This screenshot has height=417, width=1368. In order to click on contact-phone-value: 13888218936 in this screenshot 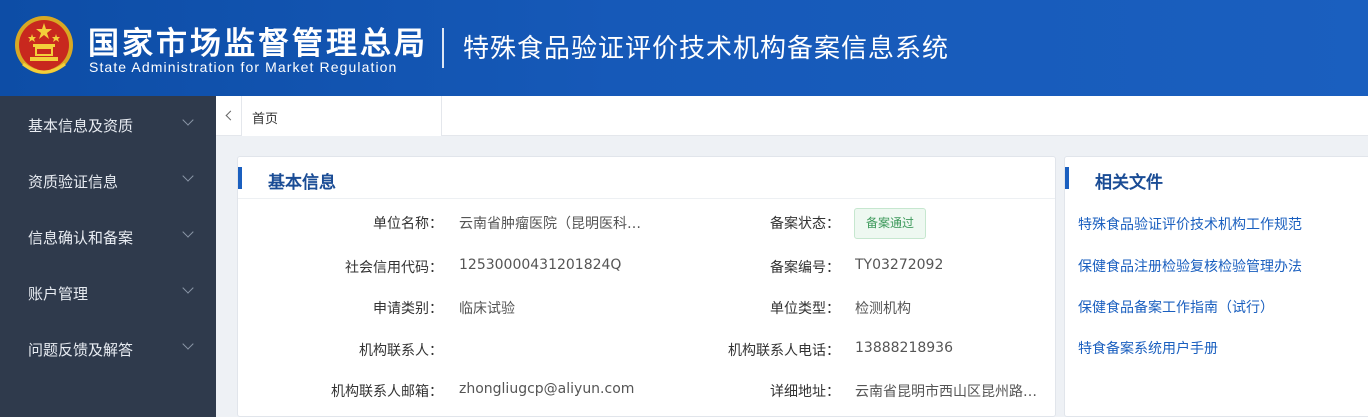, I will do `click(904, 348)`.